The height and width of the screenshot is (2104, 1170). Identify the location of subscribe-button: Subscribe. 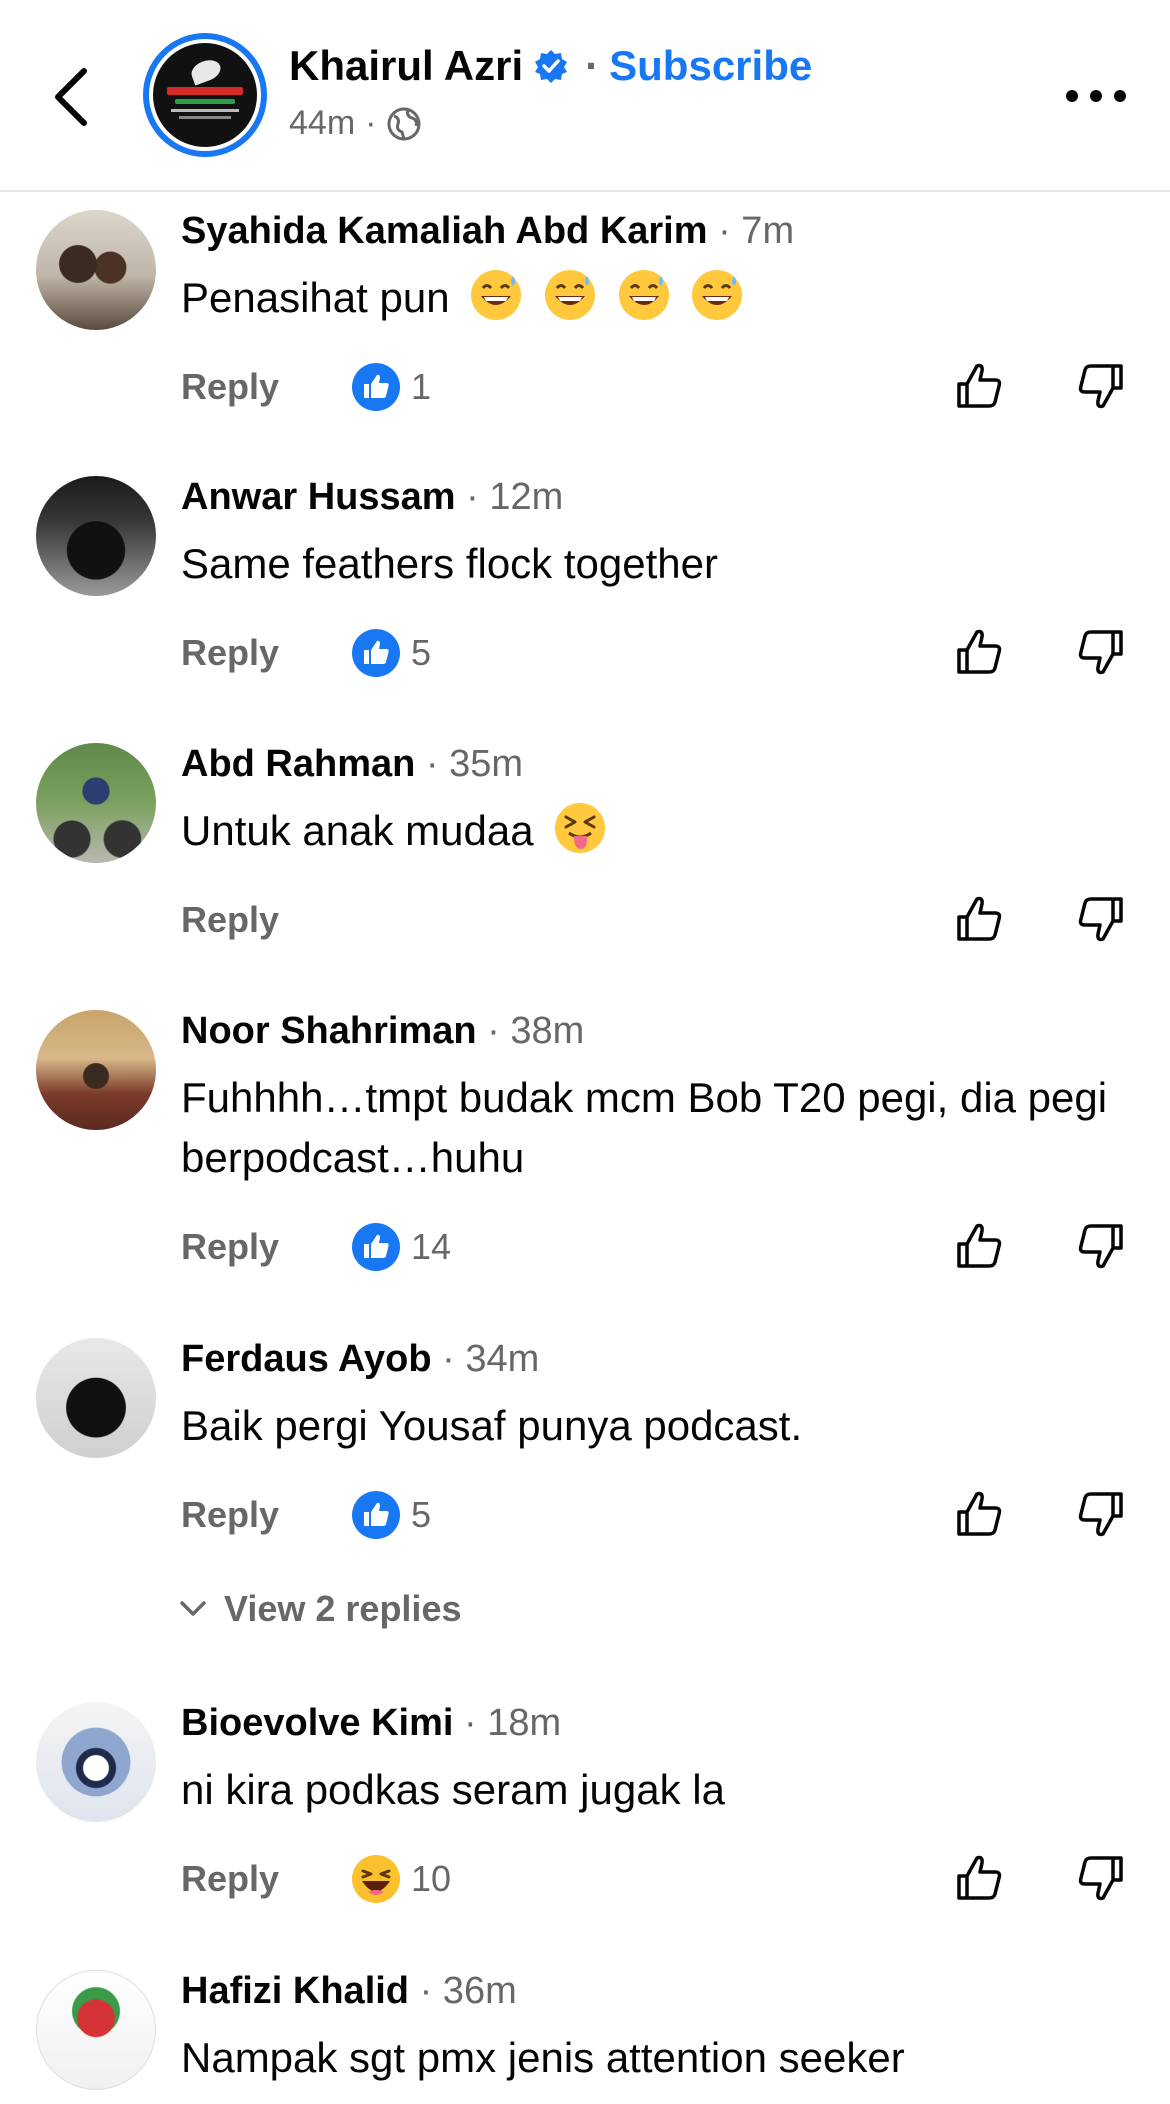
(710, 66).